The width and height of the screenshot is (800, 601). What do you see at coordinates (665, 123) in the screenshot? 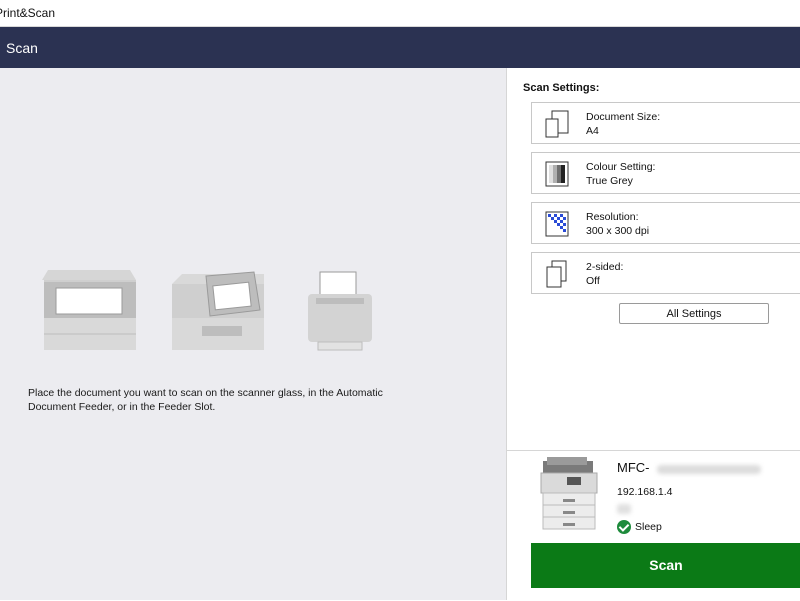
I see `document-size-setting: Document Size: A4` at bounding box center [665, 123].